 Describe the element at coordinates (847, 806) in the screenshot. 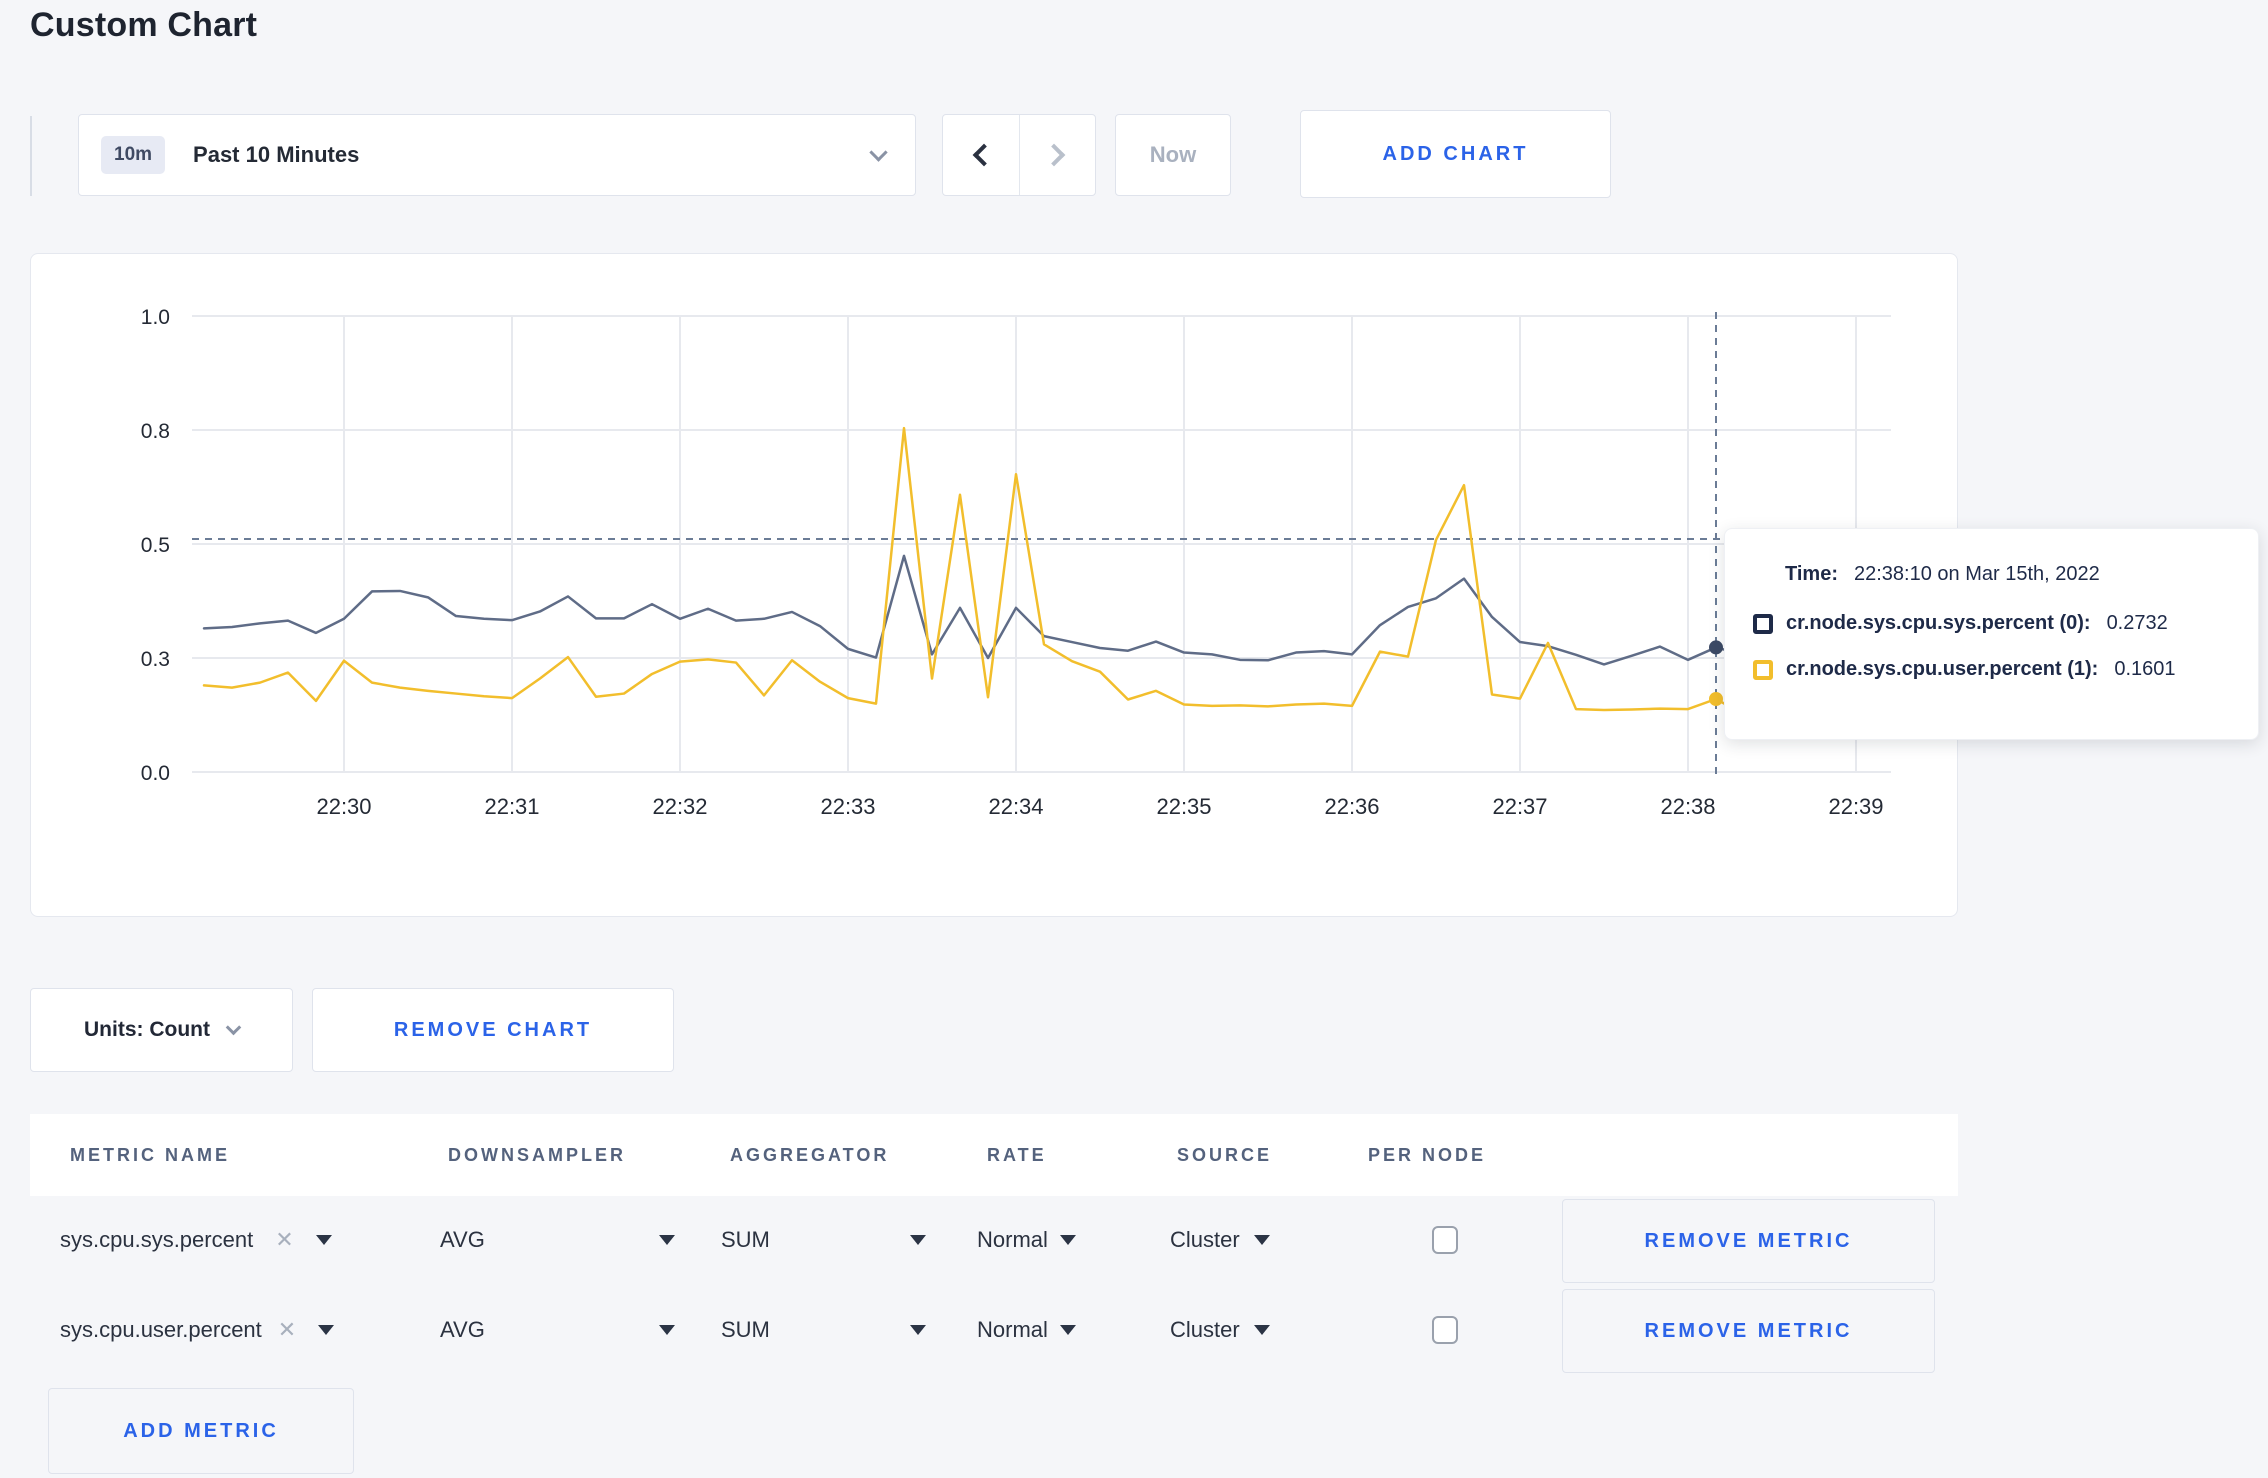

I see `svg-text: 22:33` at that location.